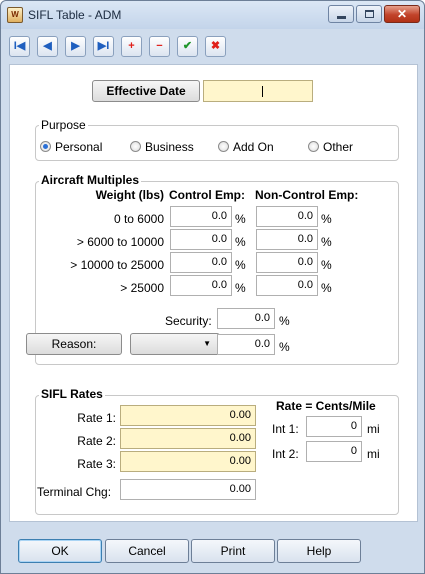 The height and width of the screenshot is (574, 425). What do you see at coordinates (142, 288) in the screenshot?
I see `weight-row-label: > 25000` at bounding box center [142, 288].